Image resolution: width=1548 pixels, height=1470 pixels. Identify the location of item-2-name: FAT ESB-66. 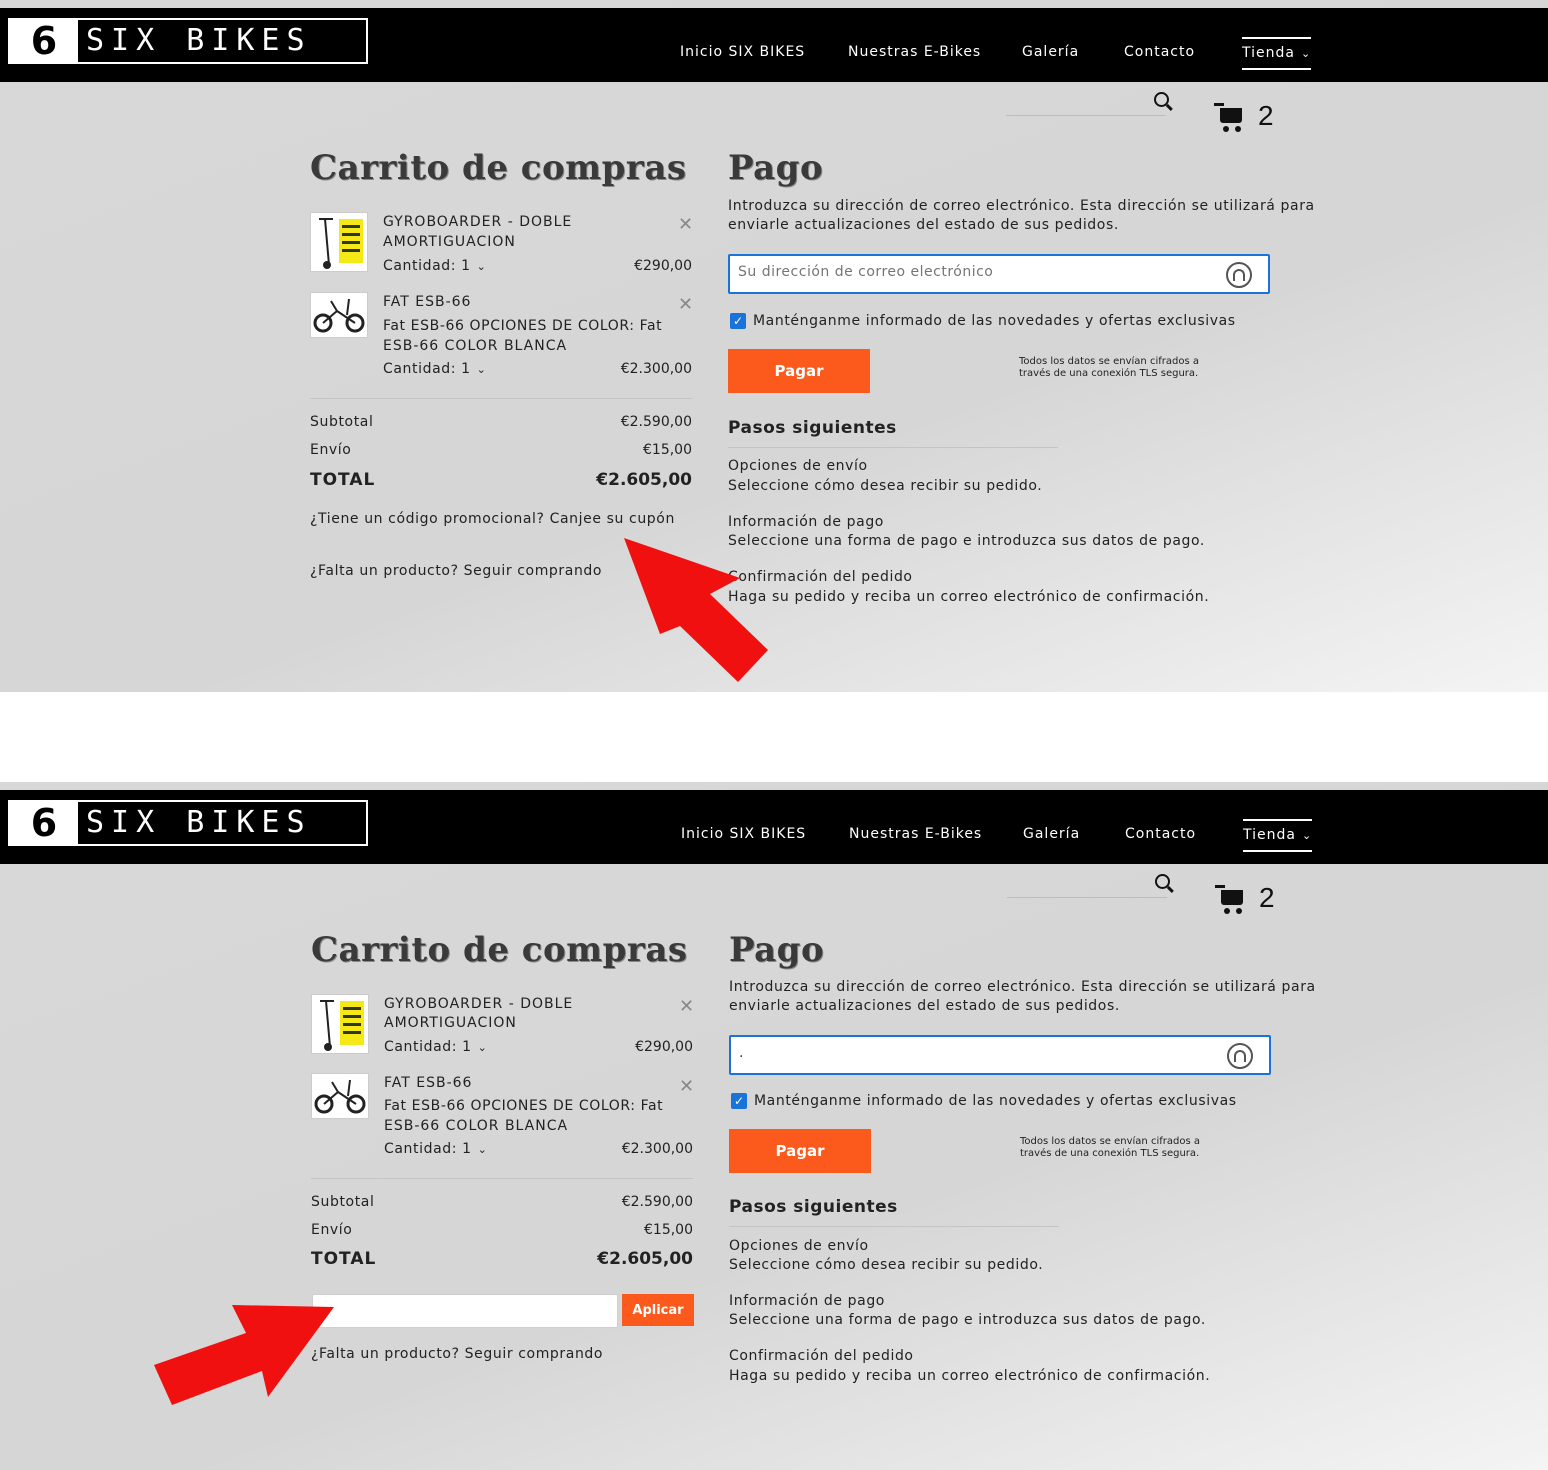
(427, 302).